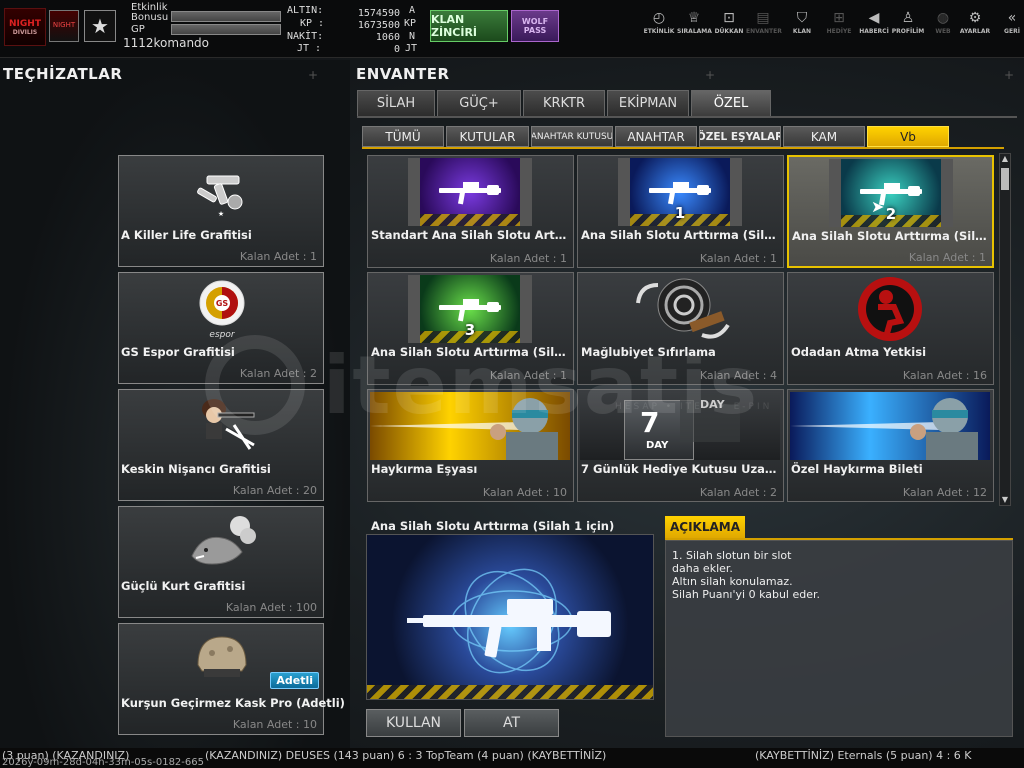 The width and height of the screenshot is (1024, 768). I want to click on at-button: AT, so click(511, 723).